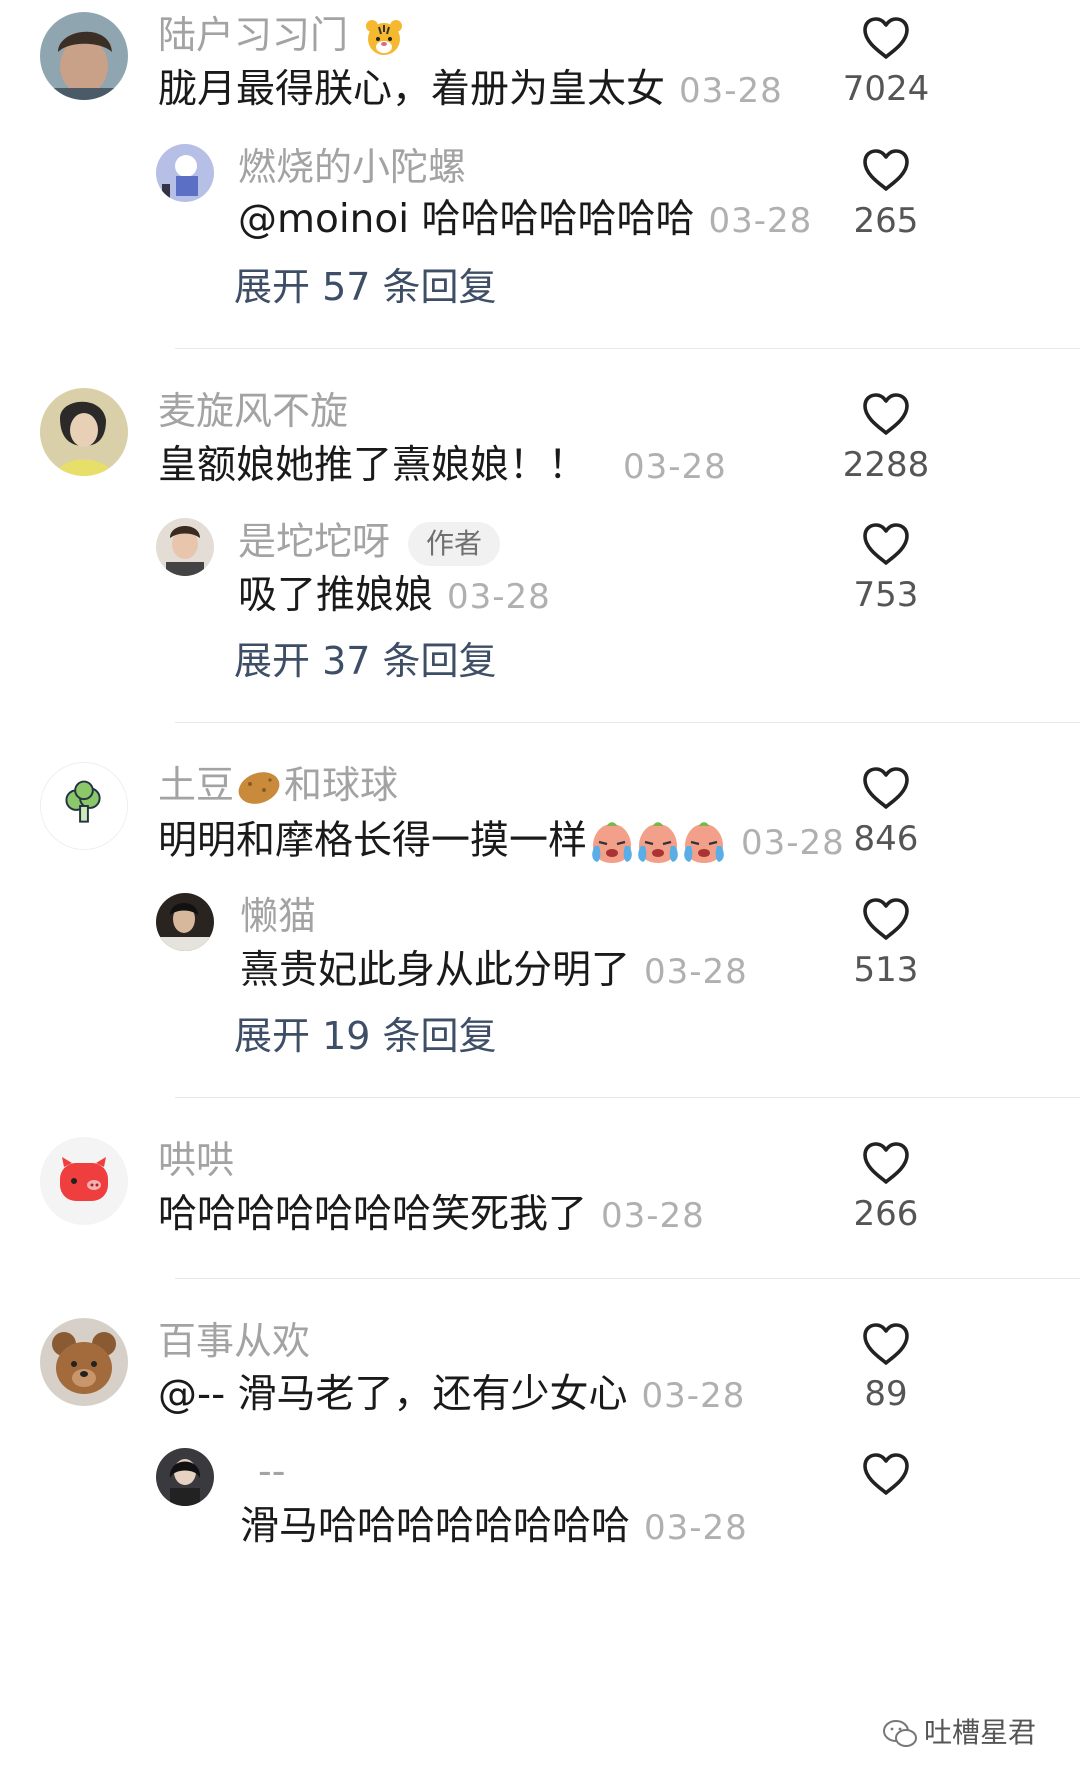  I want to click on reply-username: 是坨坨呀 作者, so click(369, 544).